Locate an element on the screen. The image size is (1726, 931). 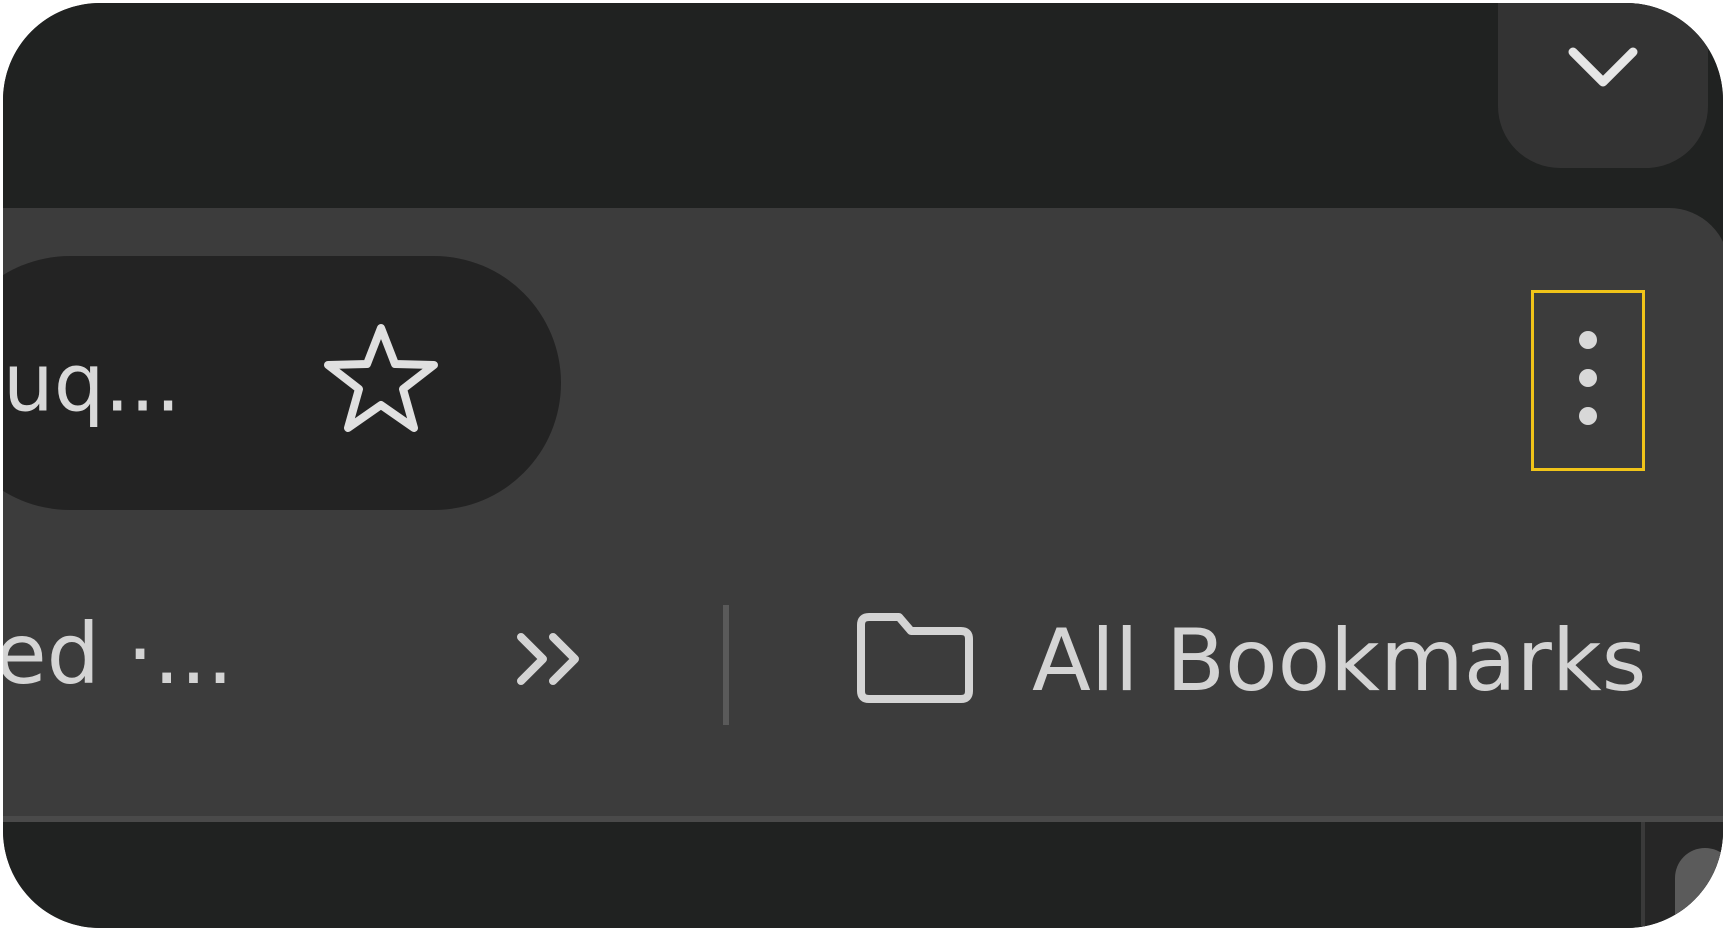
tab-search-button is located at coordinates (1603, 85).